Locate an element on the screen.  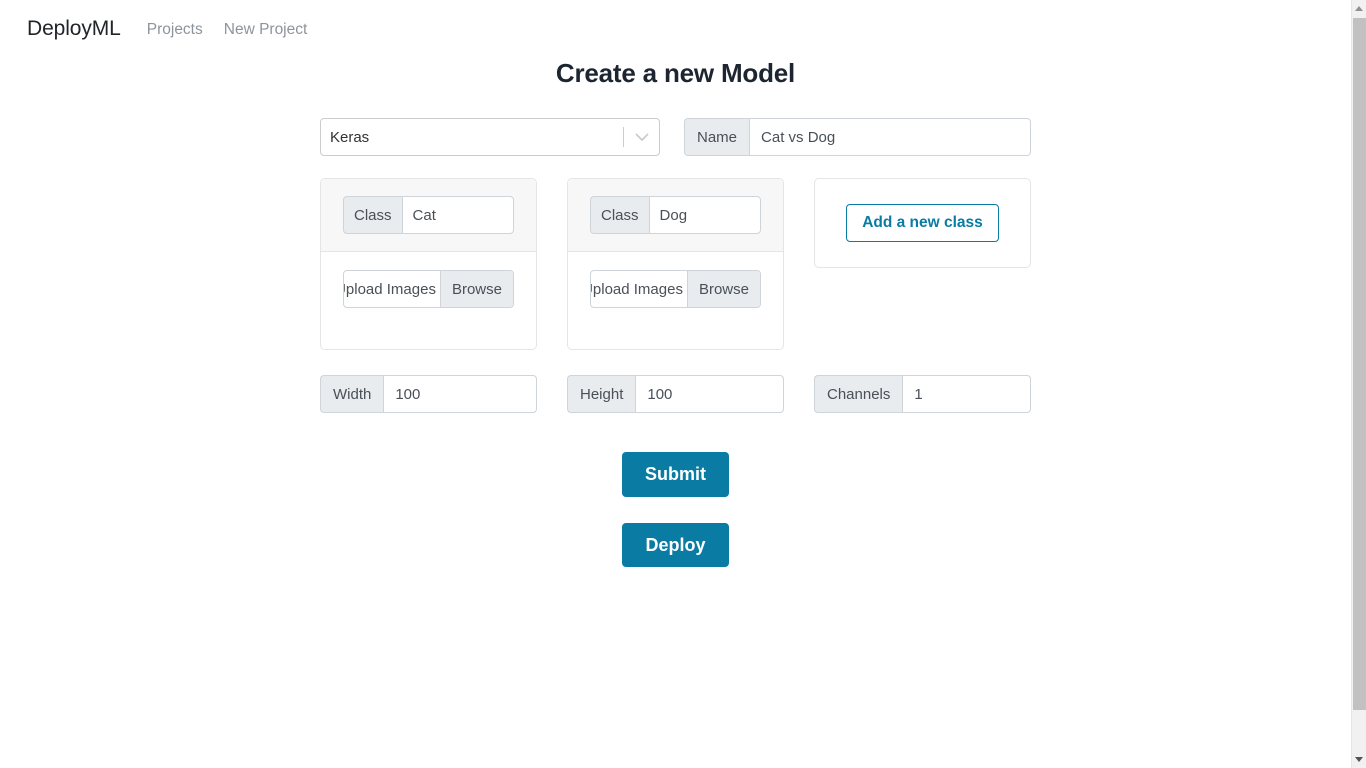
navbar-brand: DeployML is located at coordinates (74, 29).